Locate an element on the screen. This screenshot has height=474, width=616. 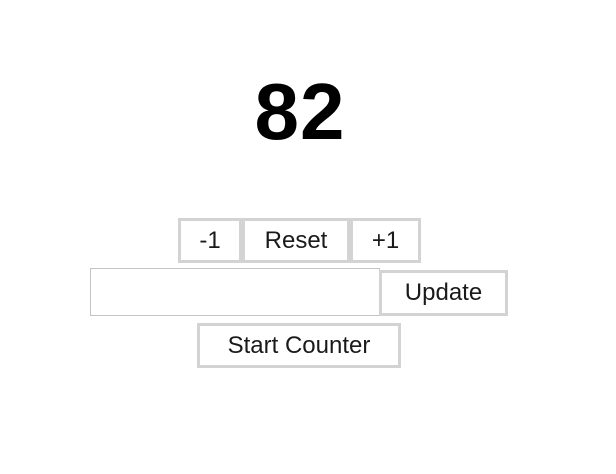
start-counter-button: Start Counter is located at coordinates (299, 345).